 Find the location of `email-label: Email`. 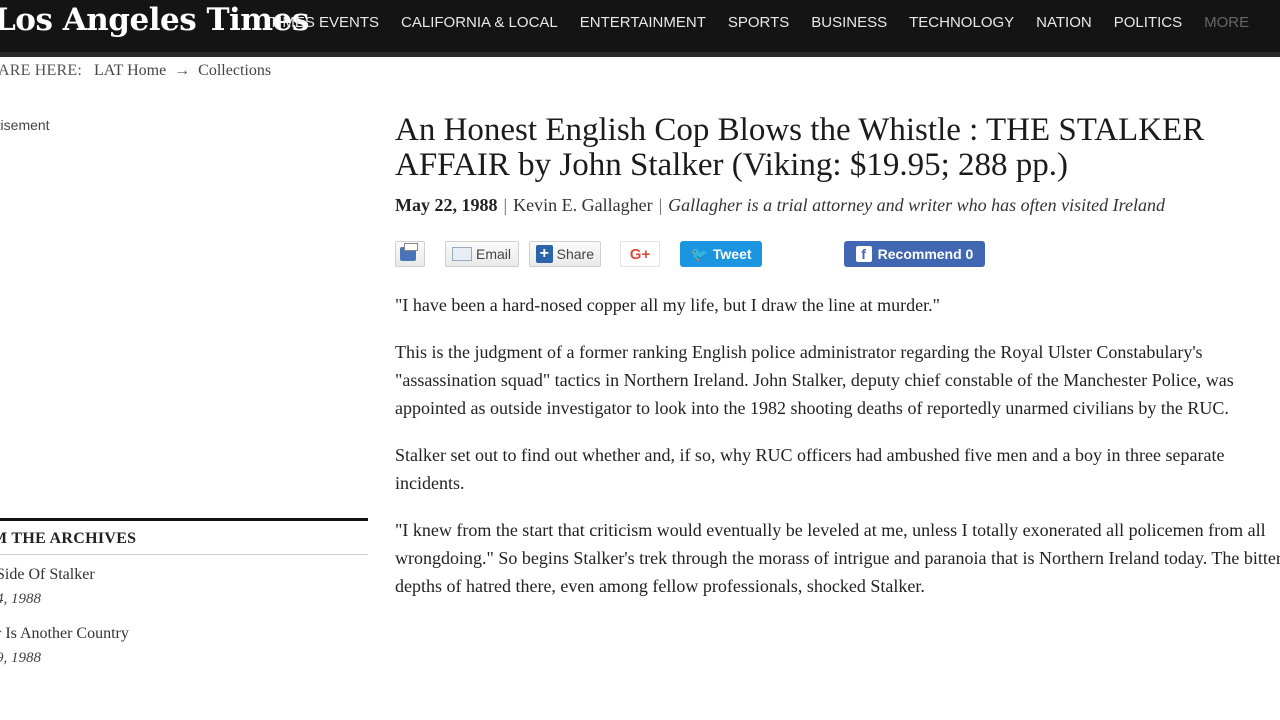

email-label: Email is located at coordinates (494, 254).